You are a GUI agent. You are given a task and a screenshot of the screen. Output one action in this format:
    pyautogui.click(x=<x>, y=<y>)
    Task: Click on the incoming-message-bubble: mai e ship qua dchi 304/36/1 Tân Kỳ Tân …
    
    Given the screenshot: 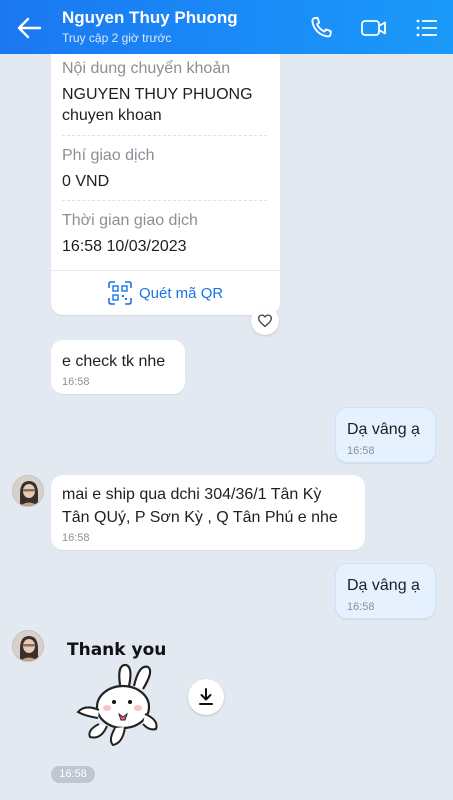 What is the action you would take?
    pyautogui.click(x=208, y=512)
    